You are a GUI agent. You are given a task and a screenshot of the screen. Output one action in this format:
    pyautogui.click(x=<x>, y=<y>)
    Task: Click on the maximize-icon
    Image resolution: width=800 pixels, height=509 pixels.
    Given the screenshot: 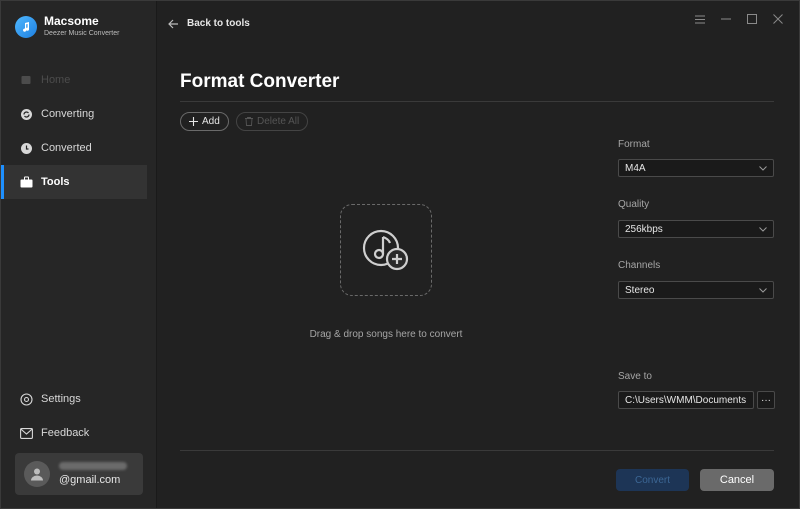 What is the action you would take?
    pyautogui.click(x=752, y=19)
    